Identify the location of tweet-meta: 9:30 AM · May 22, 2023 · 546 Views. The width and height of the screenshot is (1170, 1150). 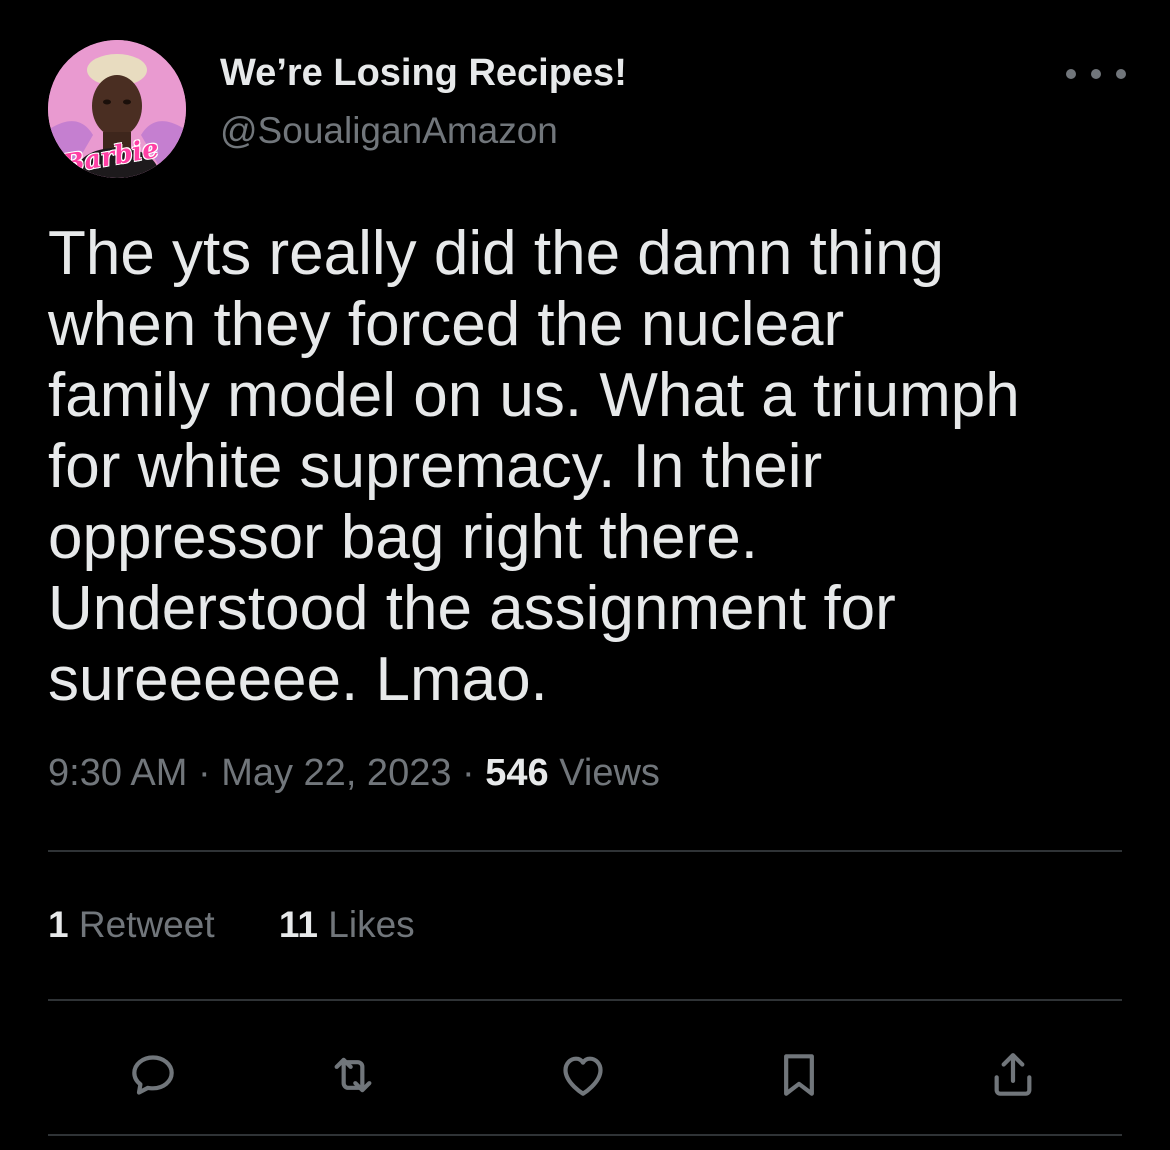
(354, 773).